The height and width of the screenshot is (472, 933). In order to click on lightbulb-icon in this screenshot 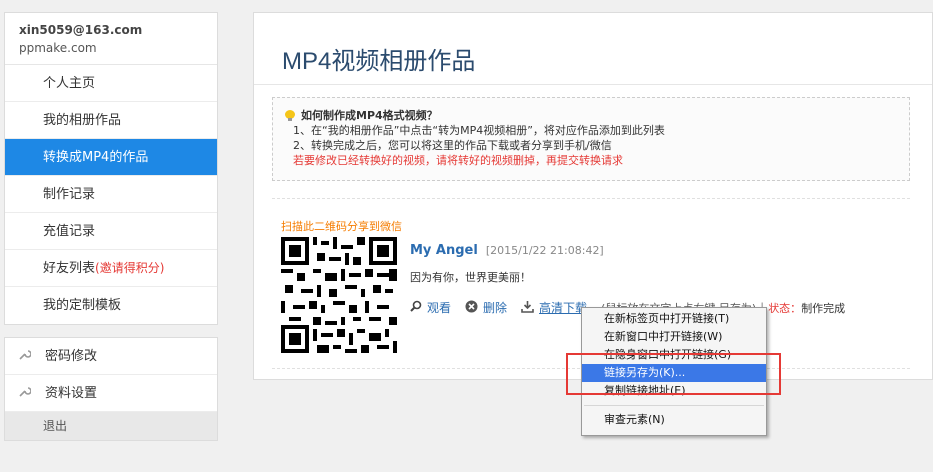, I will do `click(290, 115)`.